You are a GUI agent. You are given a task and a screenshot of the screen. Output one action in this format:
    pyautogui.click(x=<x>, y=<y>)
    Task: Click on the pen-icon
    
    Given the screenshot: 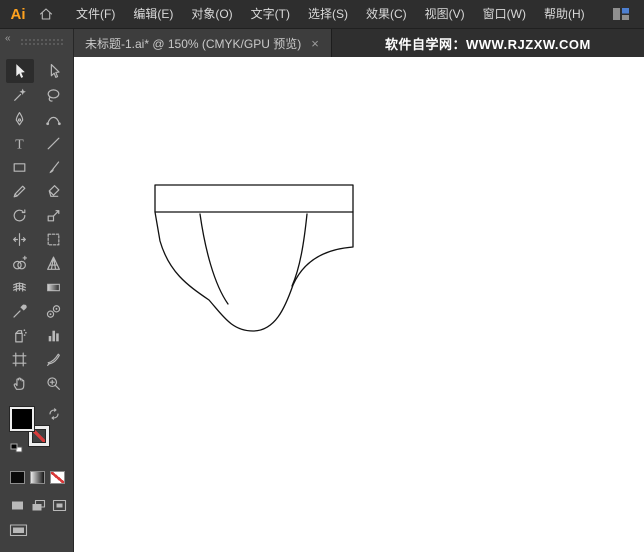 What is the action you would take?
    pyautogui.click(x=19, y=118)
    